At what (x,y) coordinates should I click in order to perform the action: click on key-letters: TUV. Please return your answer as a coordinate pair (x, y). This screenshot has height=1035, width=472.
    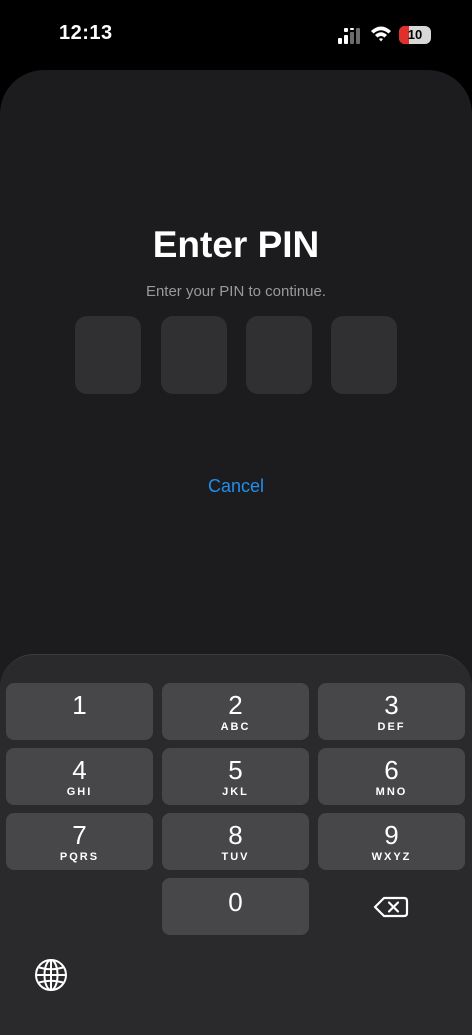
    Looking at the image, I should click on (235, 857).